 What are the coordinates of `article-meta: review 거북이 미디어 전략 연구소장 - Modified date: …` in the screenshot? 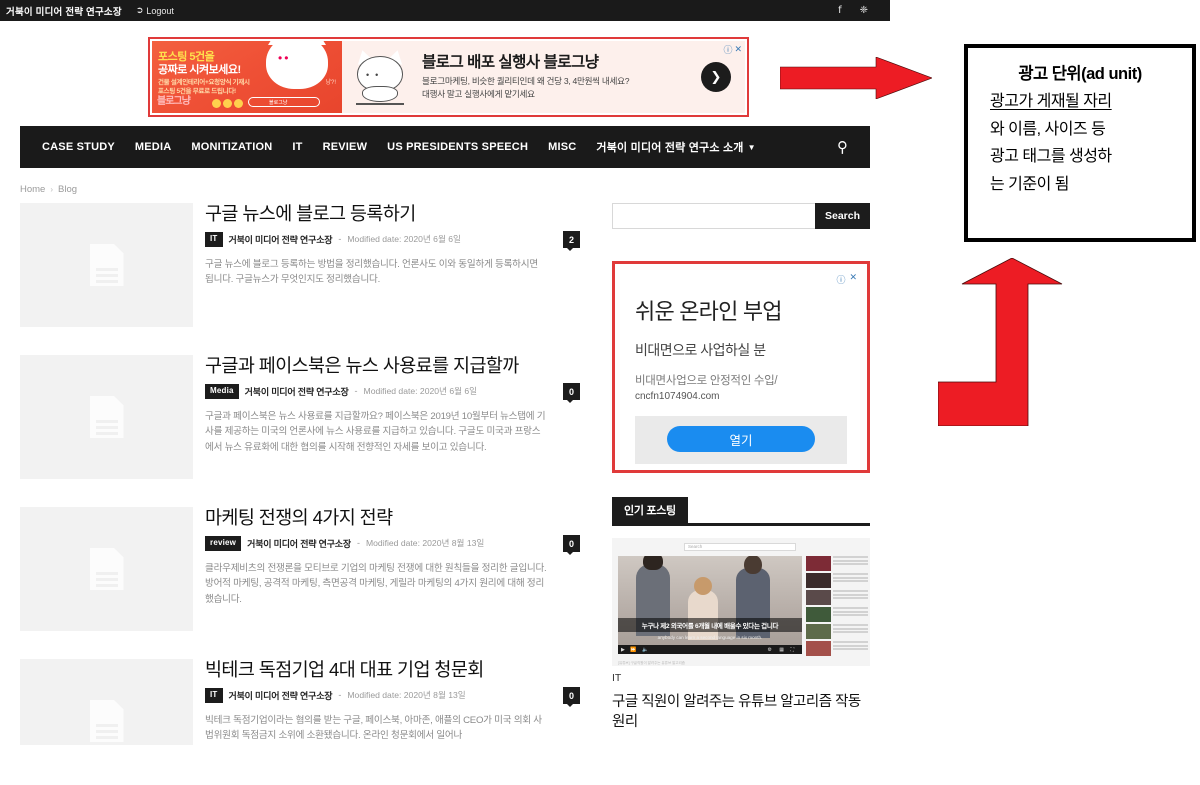 It's located at (376, 543).